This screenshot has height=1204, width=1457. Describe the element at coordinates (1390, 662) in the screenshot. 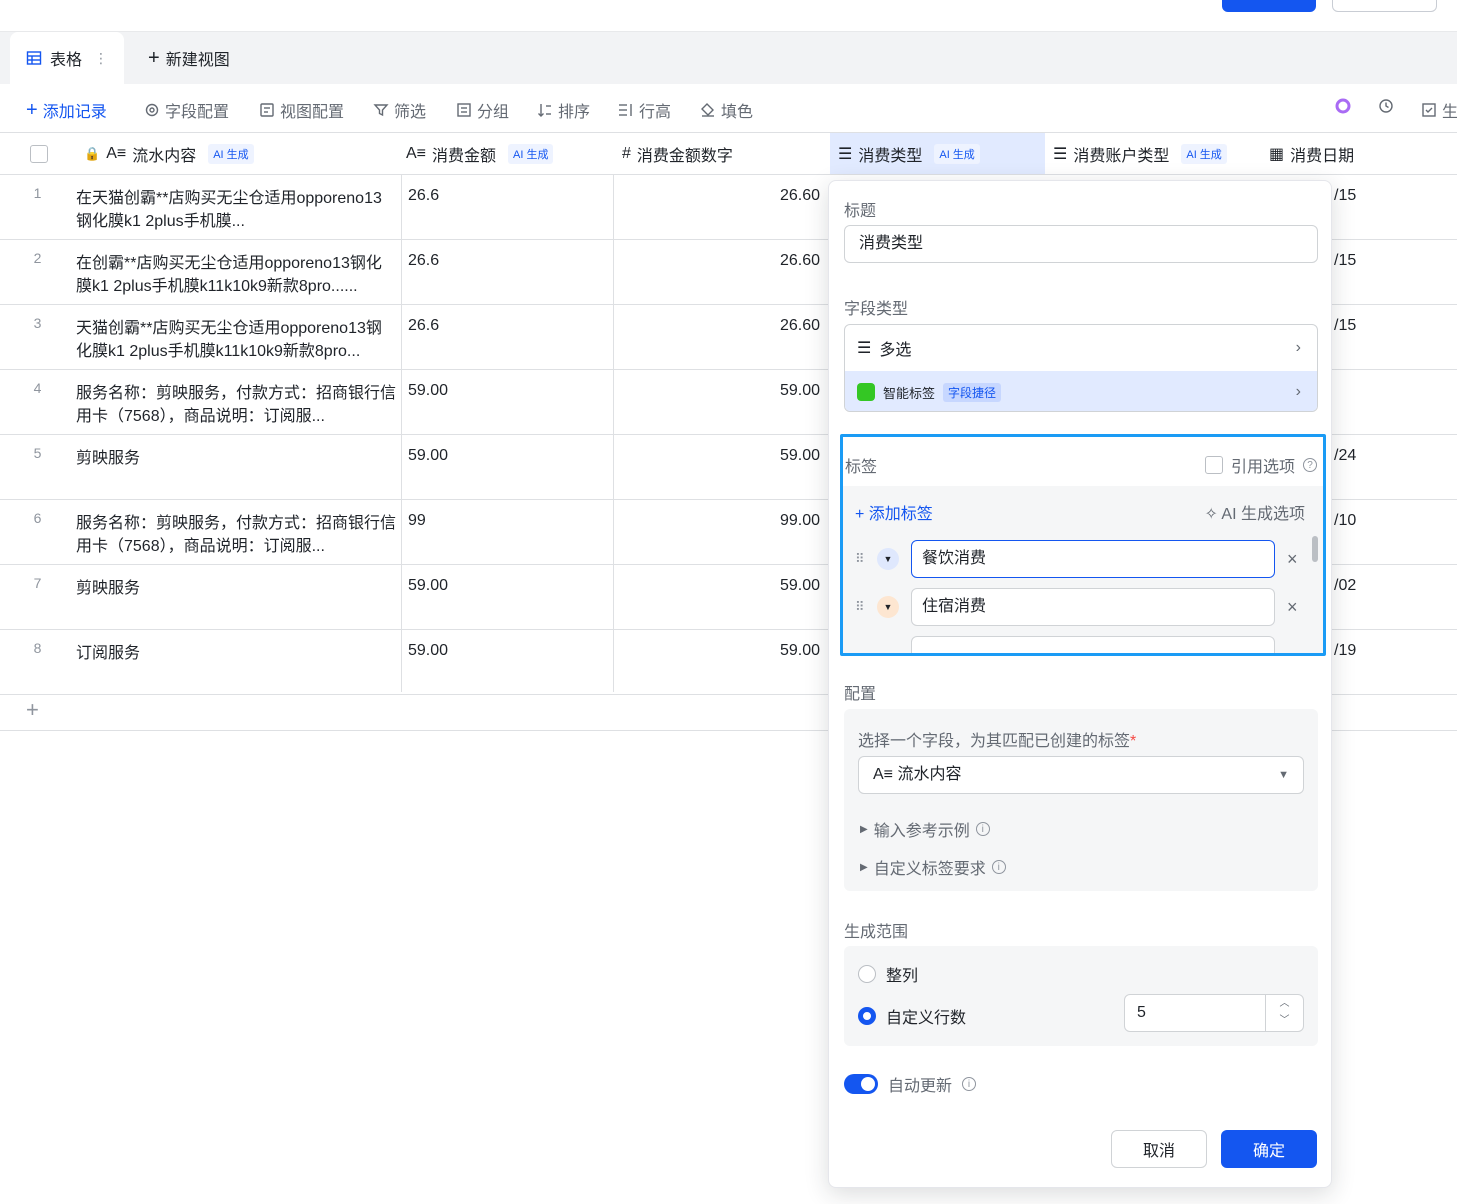

I see `date-cell: /19` at that location.